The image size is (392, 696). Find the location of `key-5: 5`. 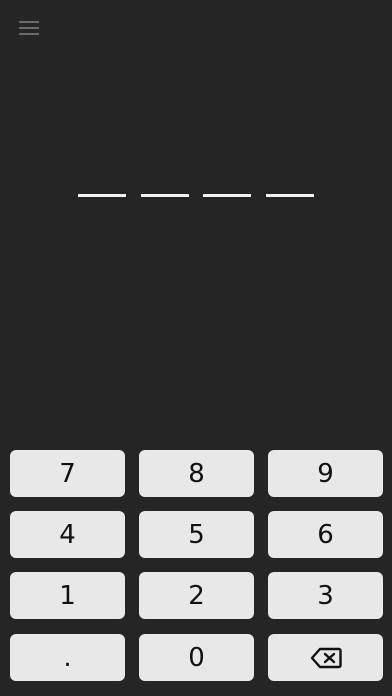

key-5: 5 is located at coordinates (196, 534).